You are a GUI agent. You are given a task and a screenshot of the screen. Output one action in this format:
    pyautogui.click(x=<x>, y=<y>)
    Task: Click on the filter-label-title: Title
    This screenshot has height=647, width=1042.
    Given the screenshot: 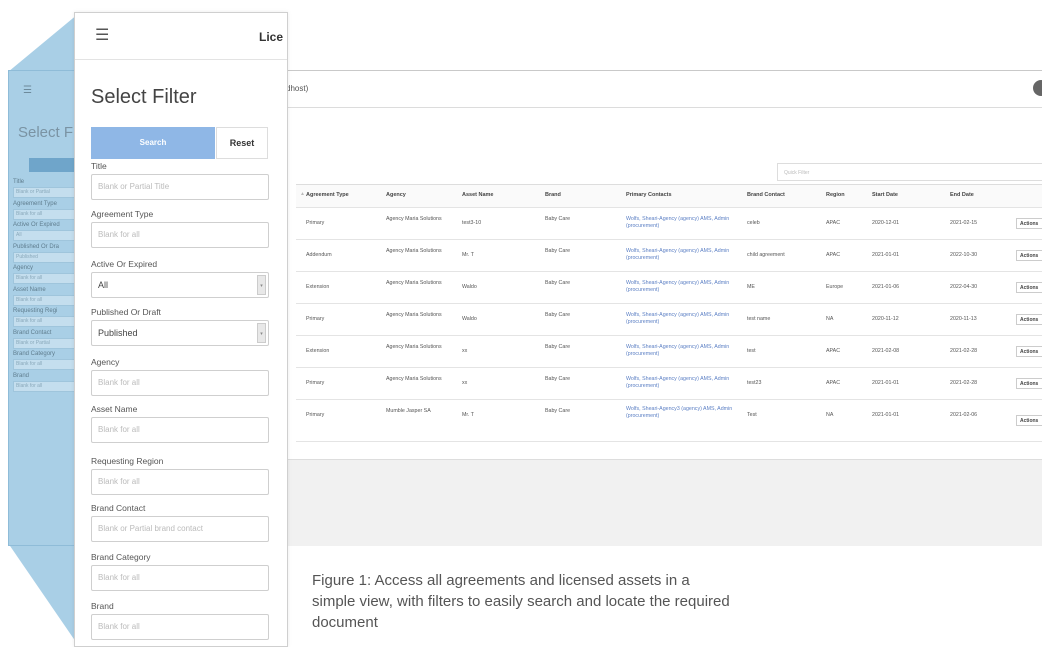 What is the action you would take?
    pyautogui.click(x=99, y=166)
    